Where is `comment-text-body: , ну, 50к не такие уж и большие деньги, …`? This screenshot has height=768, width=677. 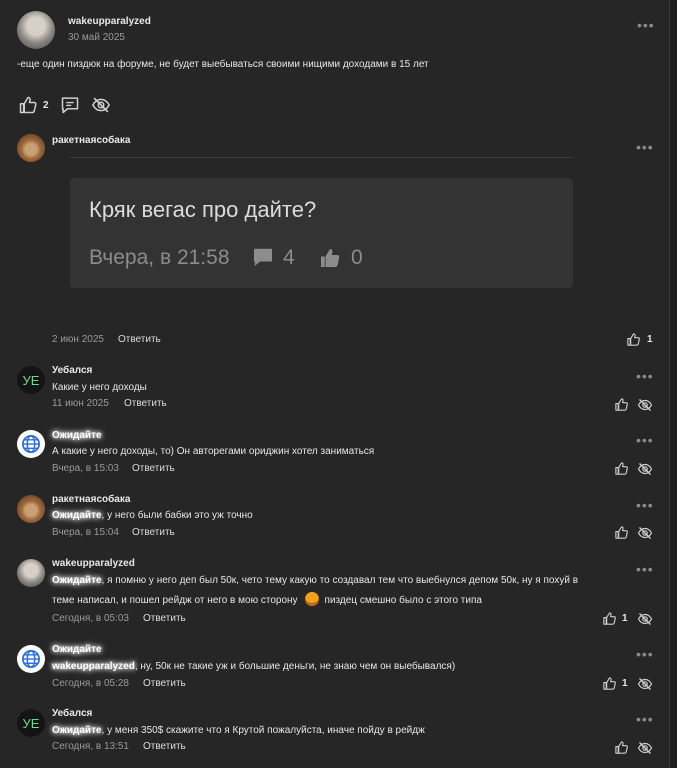 comment-text-body: , ну, 50к не такие уж и большие деньги, … is located at coordinates (295, 666).